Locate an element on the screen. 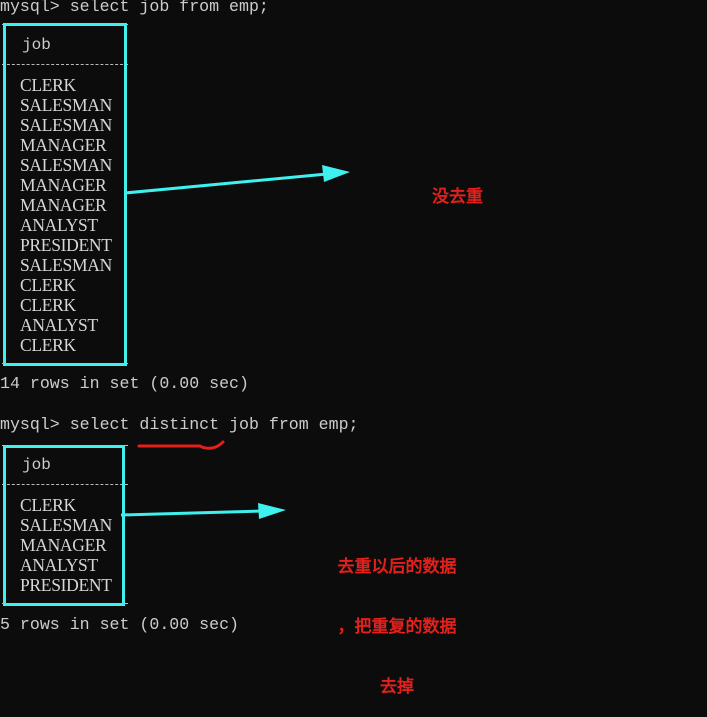  table-row: ANALYST is located at coordinates (59, 565).